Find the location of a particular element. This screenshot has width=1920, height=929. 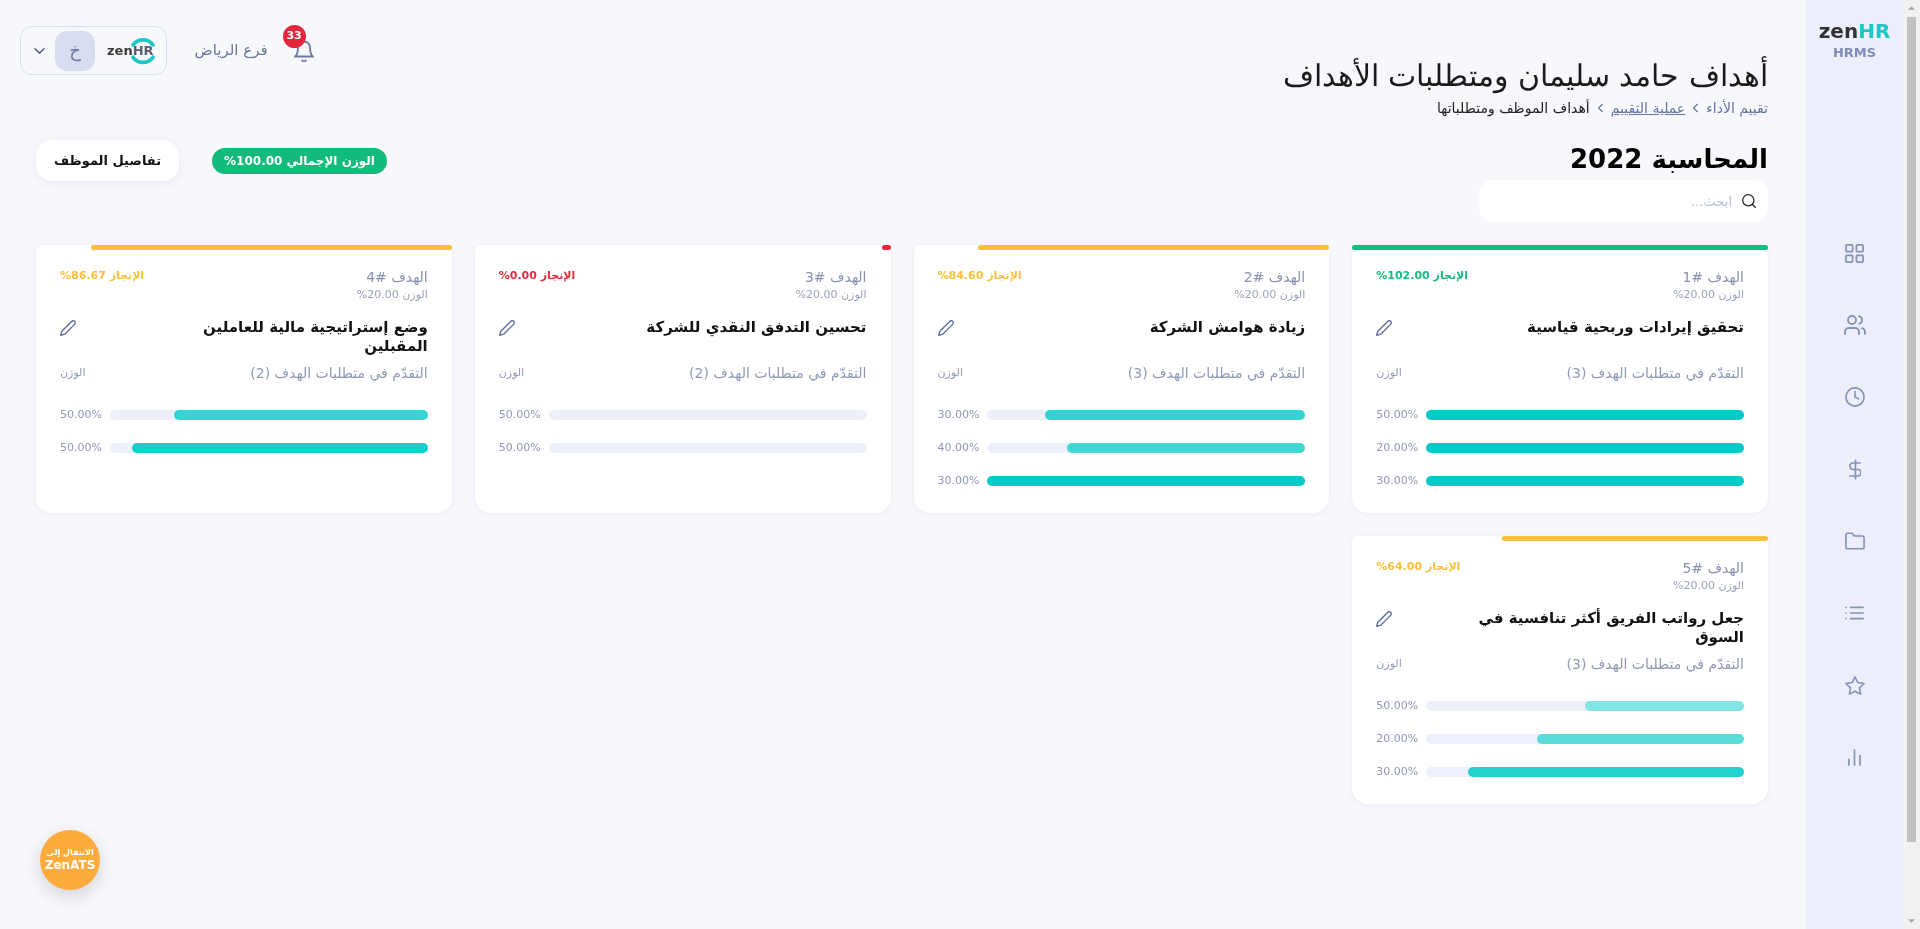

goal-title: تحسين التدفق النقدي للشركة is located at coordinates (756, 327).